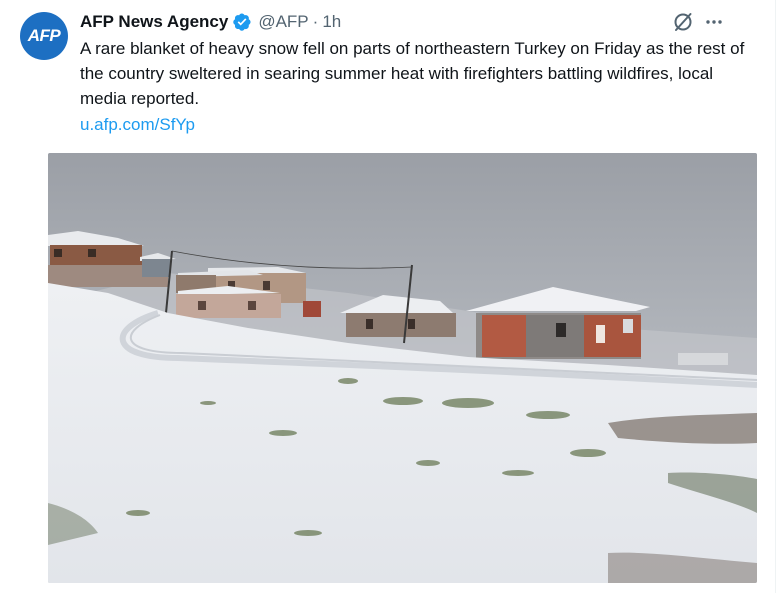  What do you see at coordinates (683, 22) in the screenshot?
I see `grok-icon` at bounding box center [683, 22].